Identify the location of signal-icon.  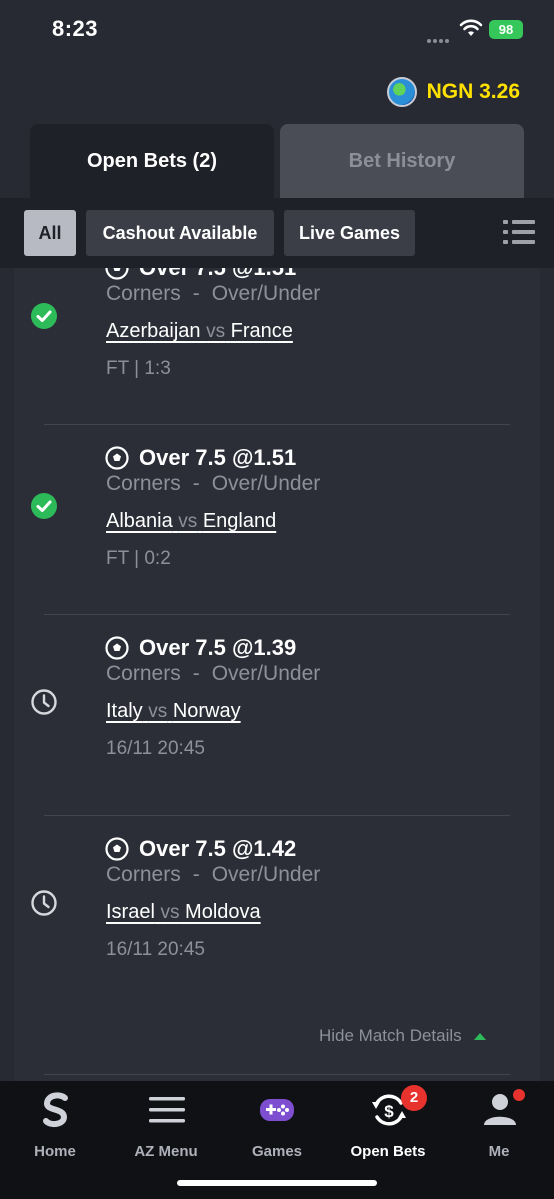
(440, 36).